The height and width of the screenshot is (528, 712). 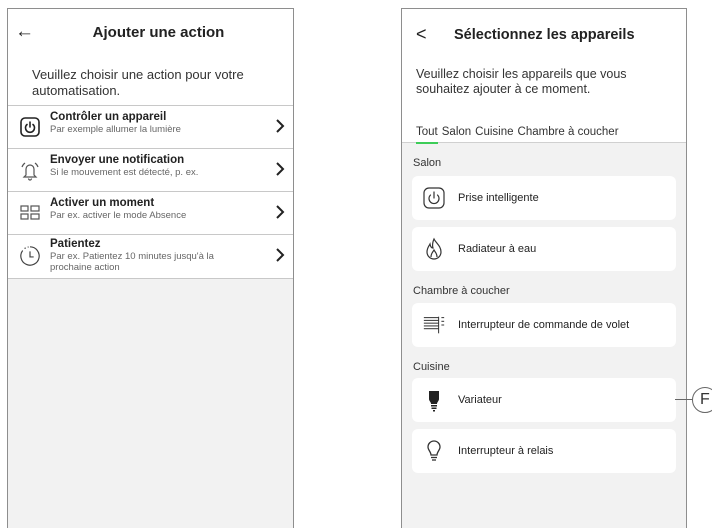 I want to click on flame-icon, so click(x=434, y=249).